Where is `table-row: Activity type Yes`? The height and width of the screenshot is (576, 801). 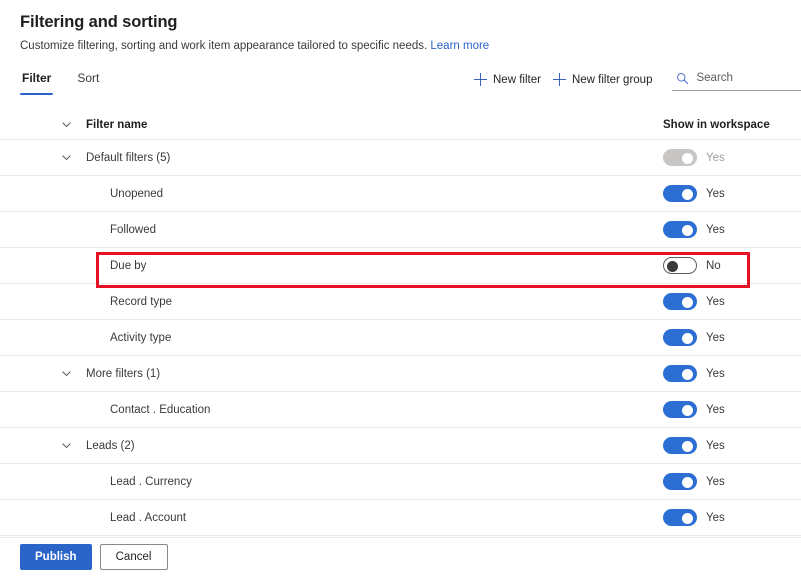 table-row: Activity type Yes is located at coordinates (400, 338).